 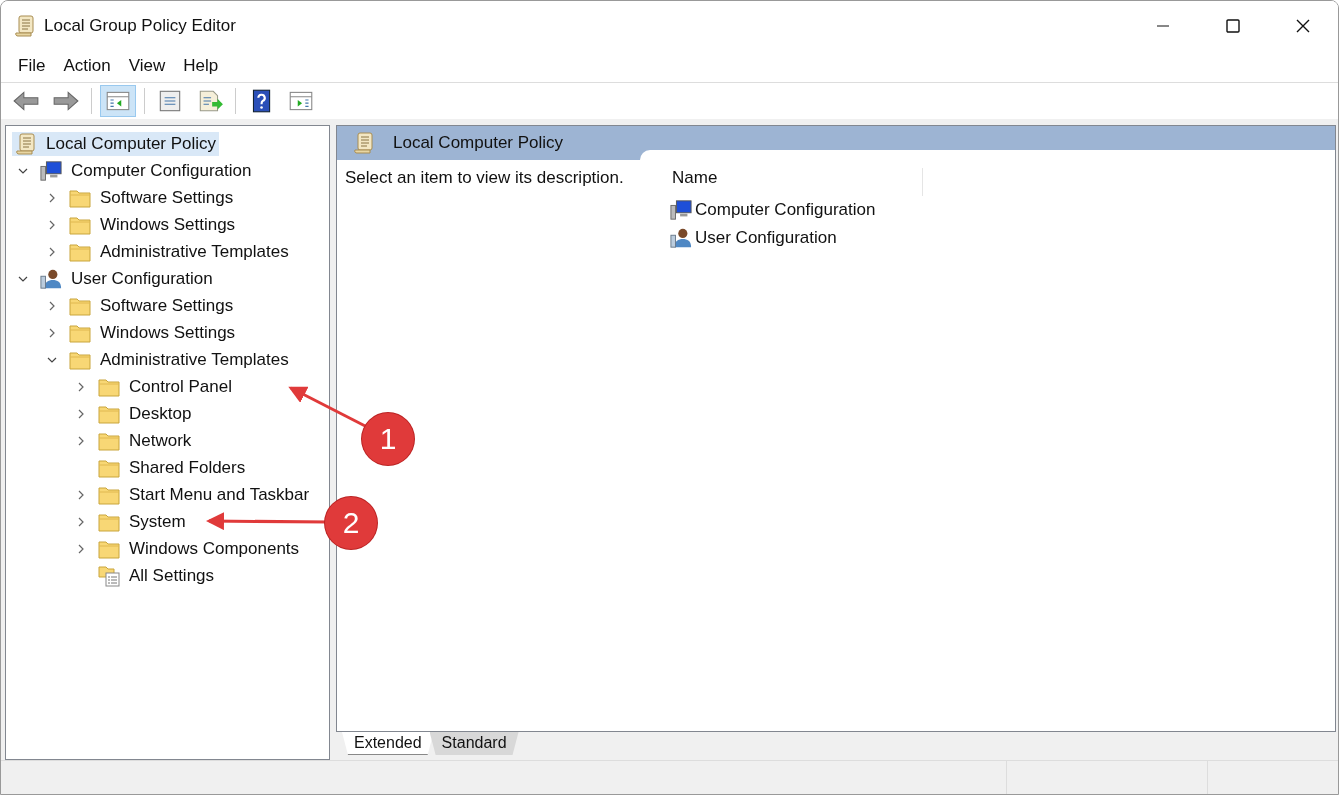 I want to click on tree-item: Control Panel, so click(x=165, y=386).